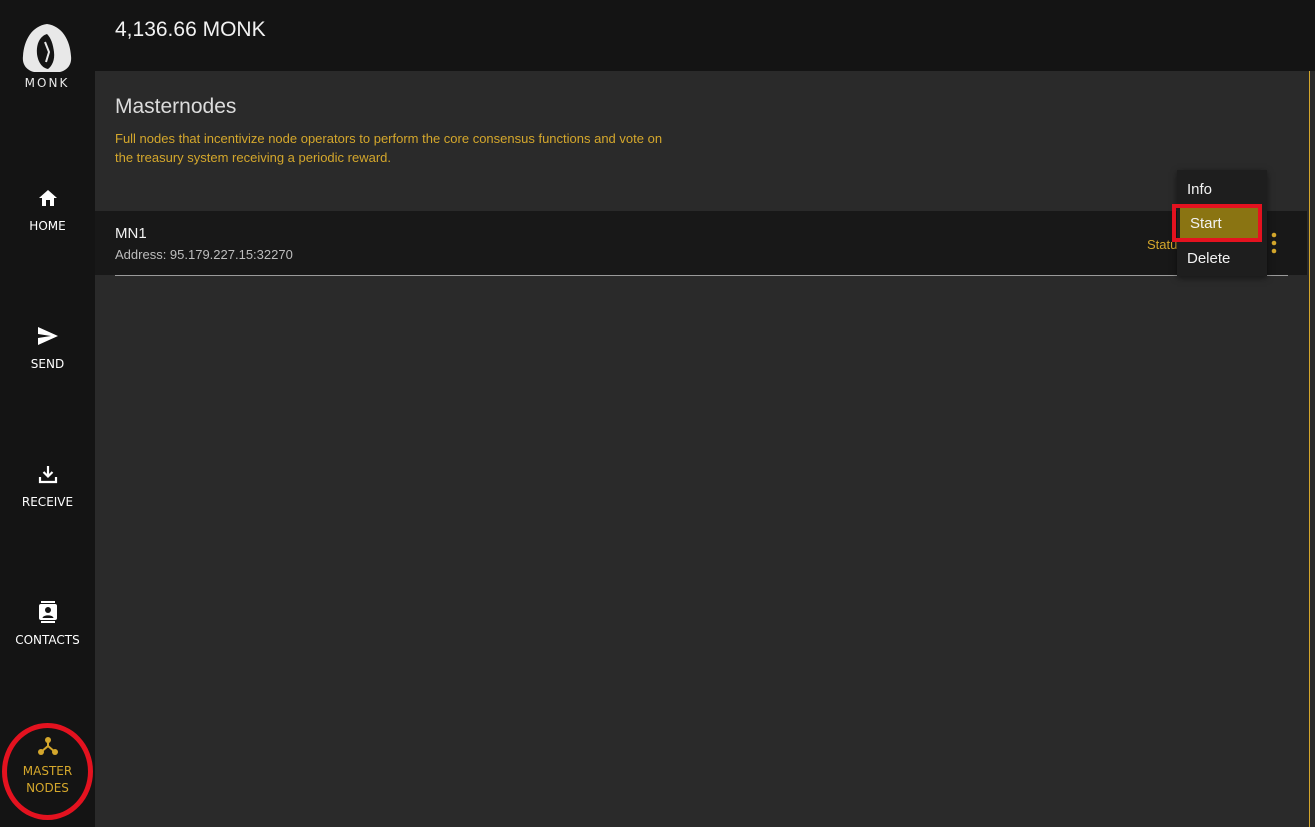 This screenshot has width=1315, height=827. I want to click on menu-item-info: Info, so click(1222, 189).